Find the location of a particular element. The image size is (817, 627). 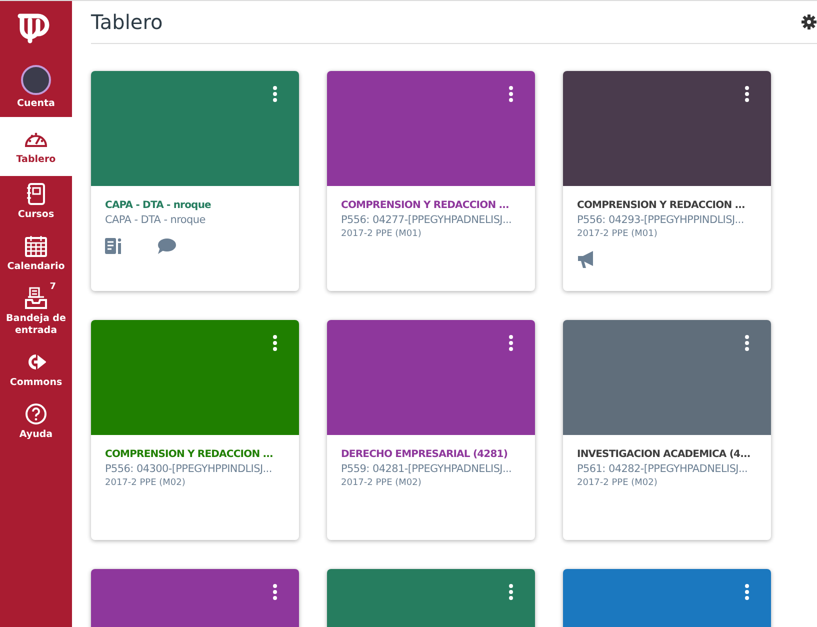

nav-item: Ayuda is located at coordinates (36, 422).